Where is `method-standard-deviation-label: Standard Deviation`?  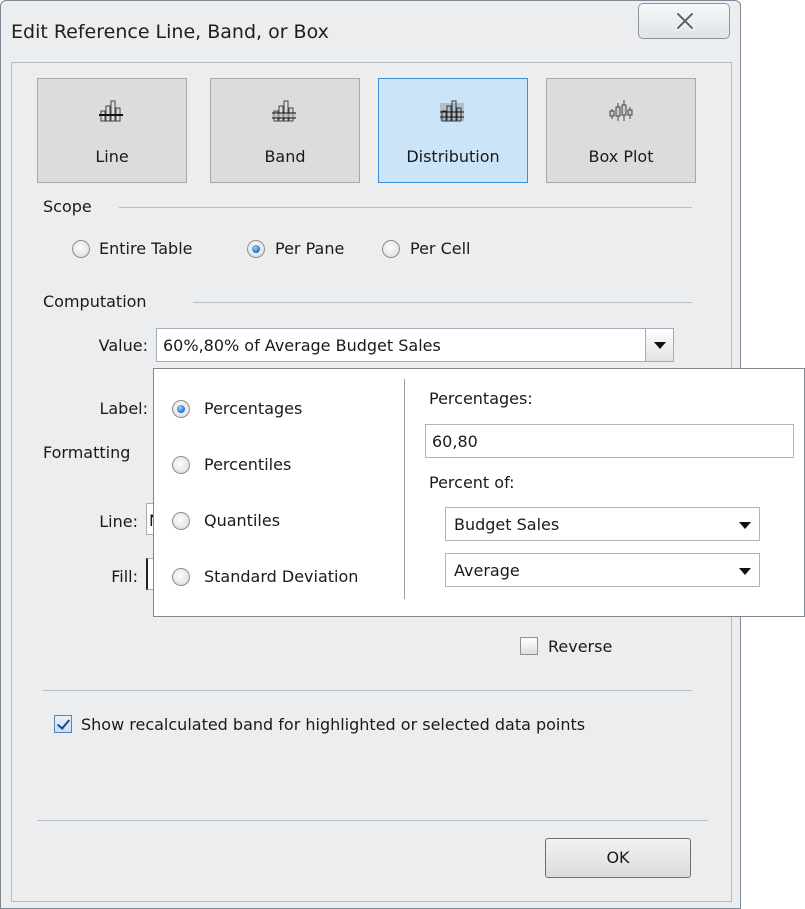
method-standard-deviation-label: Standard Deviation is located at coordinates (281, 576).